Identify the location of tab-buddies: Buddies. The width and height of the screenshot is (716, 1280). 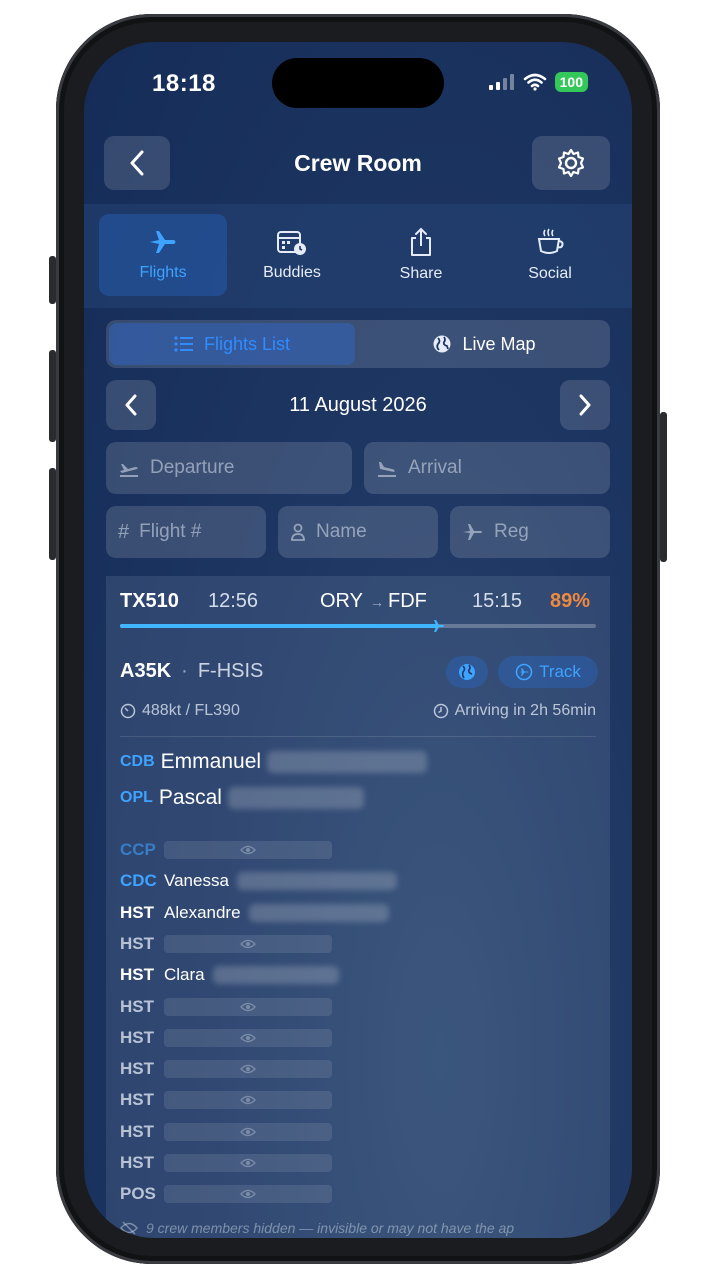
(292, 255).